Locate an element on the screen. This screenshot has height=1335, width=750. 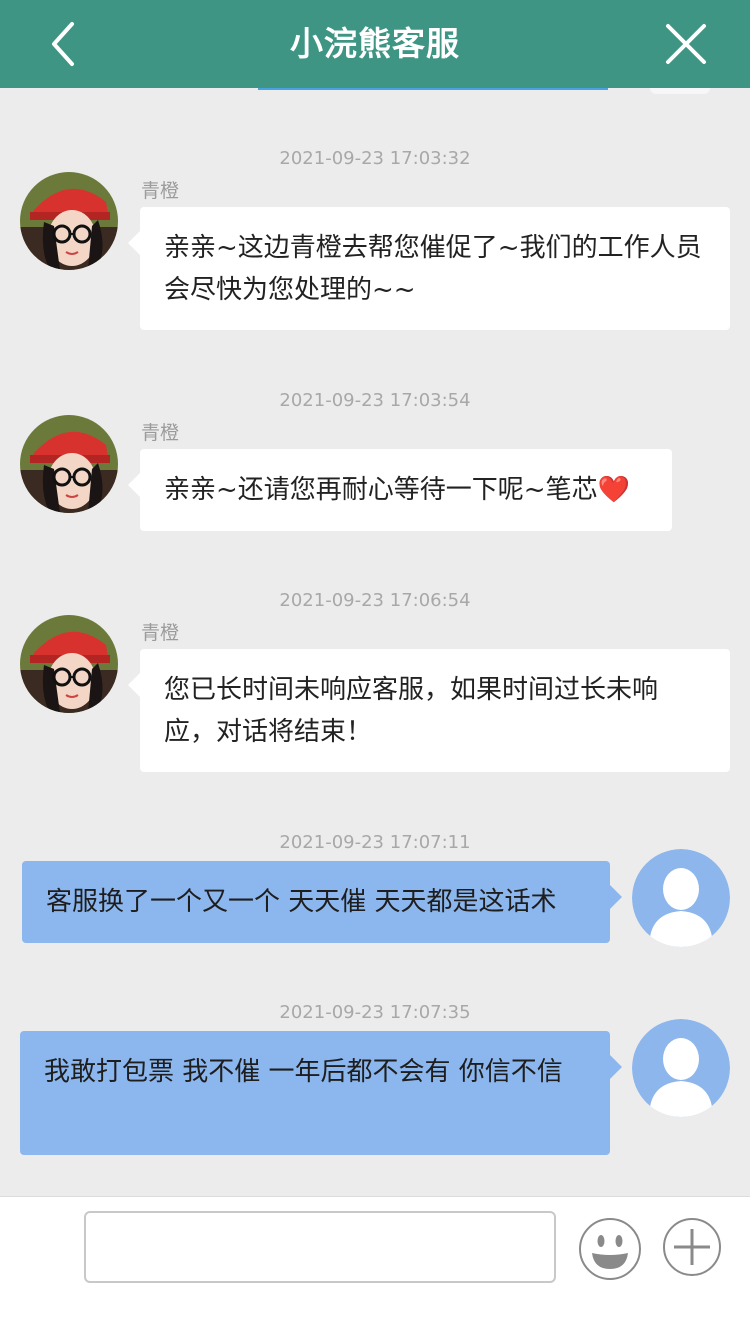
message-input-bar is located at coordinates (375, 1265).